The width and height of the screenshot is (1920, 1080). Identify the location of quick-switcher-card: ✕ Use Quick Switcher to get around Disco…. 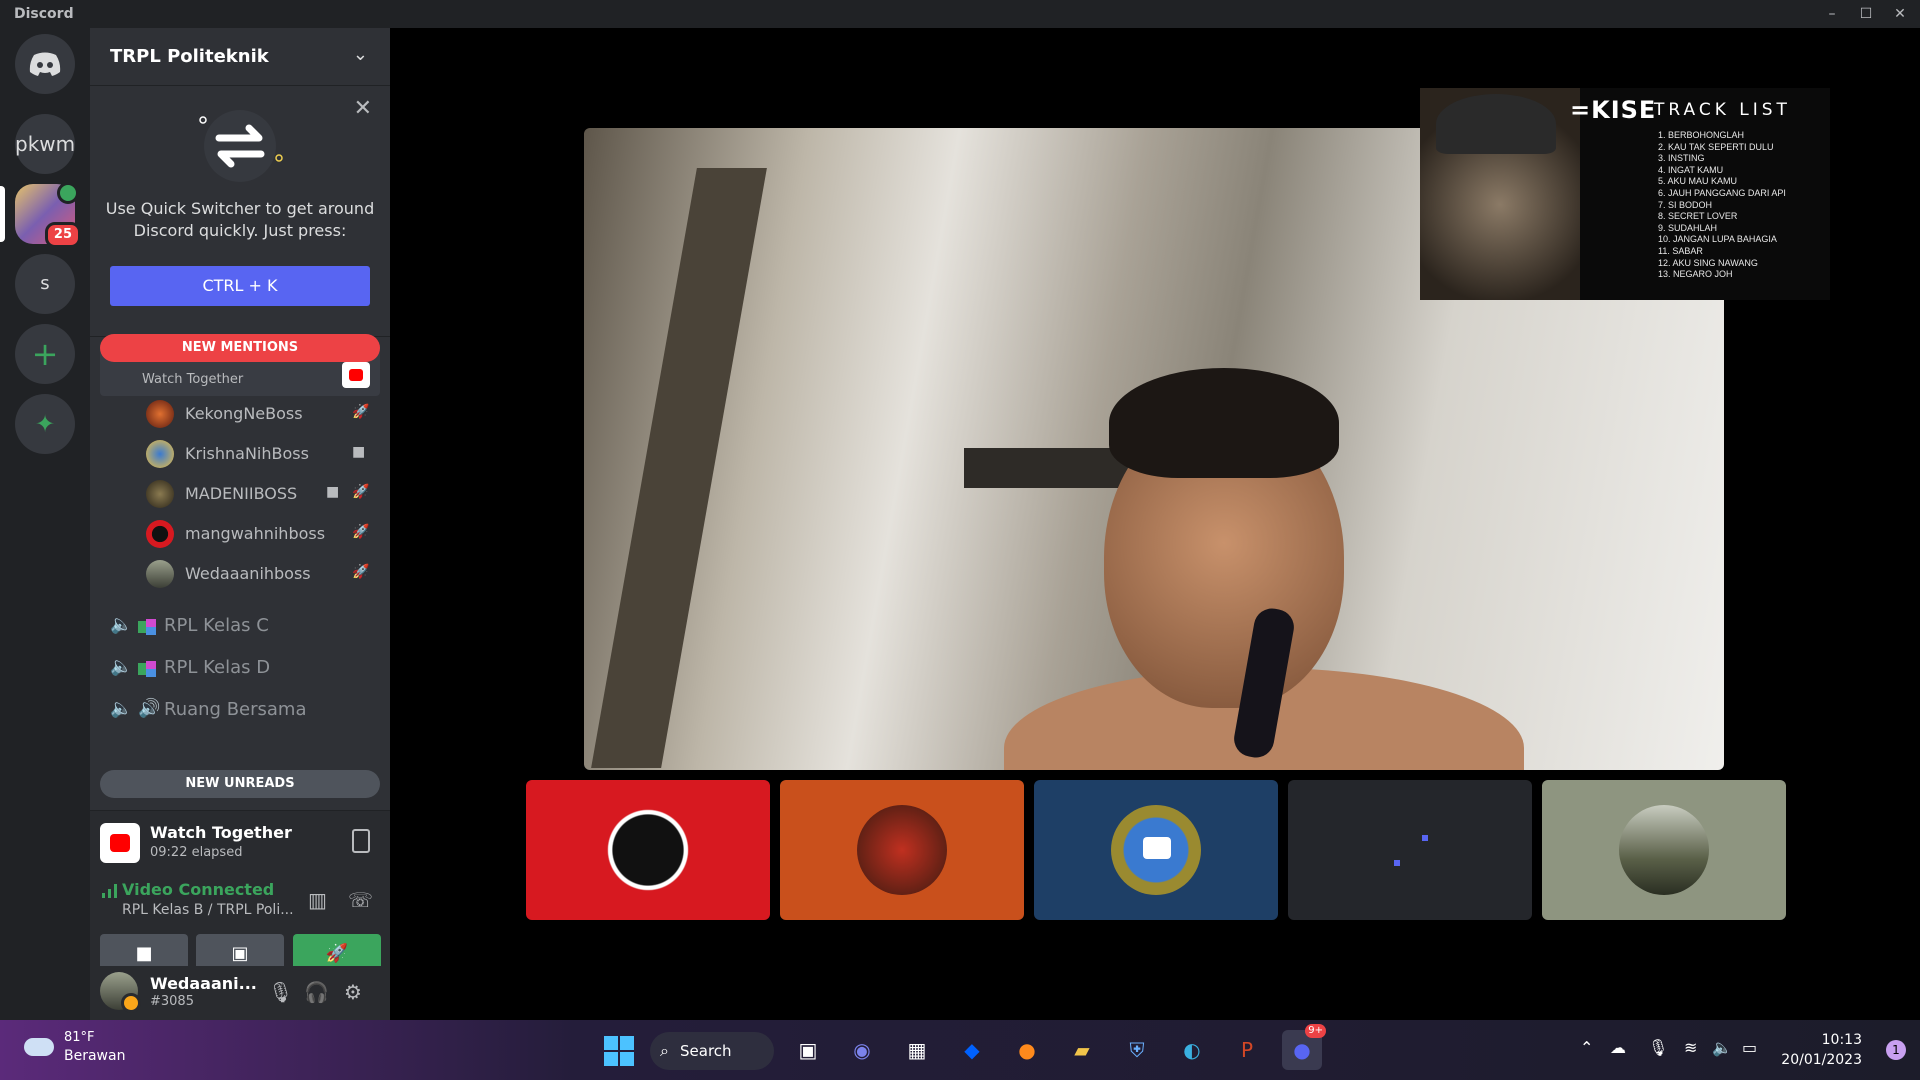
(240, 206).